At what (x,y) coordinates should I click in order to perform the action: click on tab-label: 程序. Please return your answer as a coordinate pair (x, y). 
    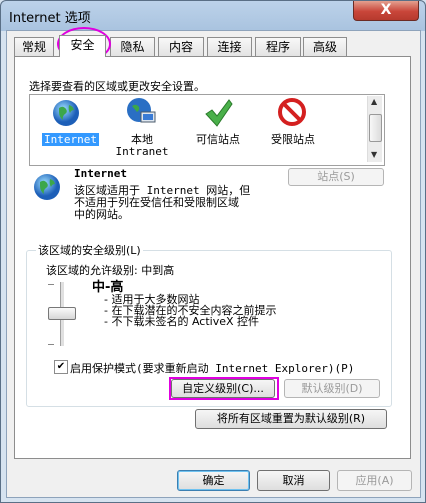
    Looking at the image, I should click on (277, 47).